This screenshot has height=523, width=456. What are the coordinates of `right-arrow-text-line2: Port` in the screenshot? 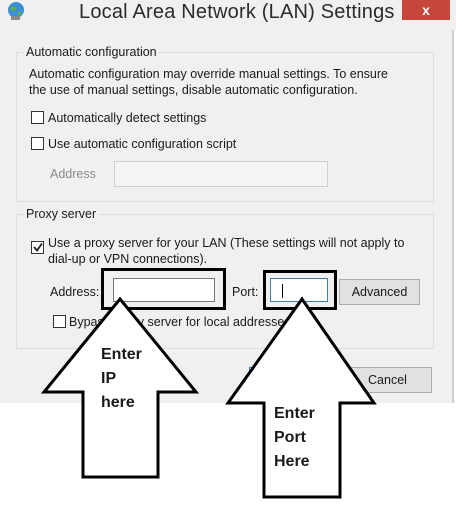 It's located at (290, 437).